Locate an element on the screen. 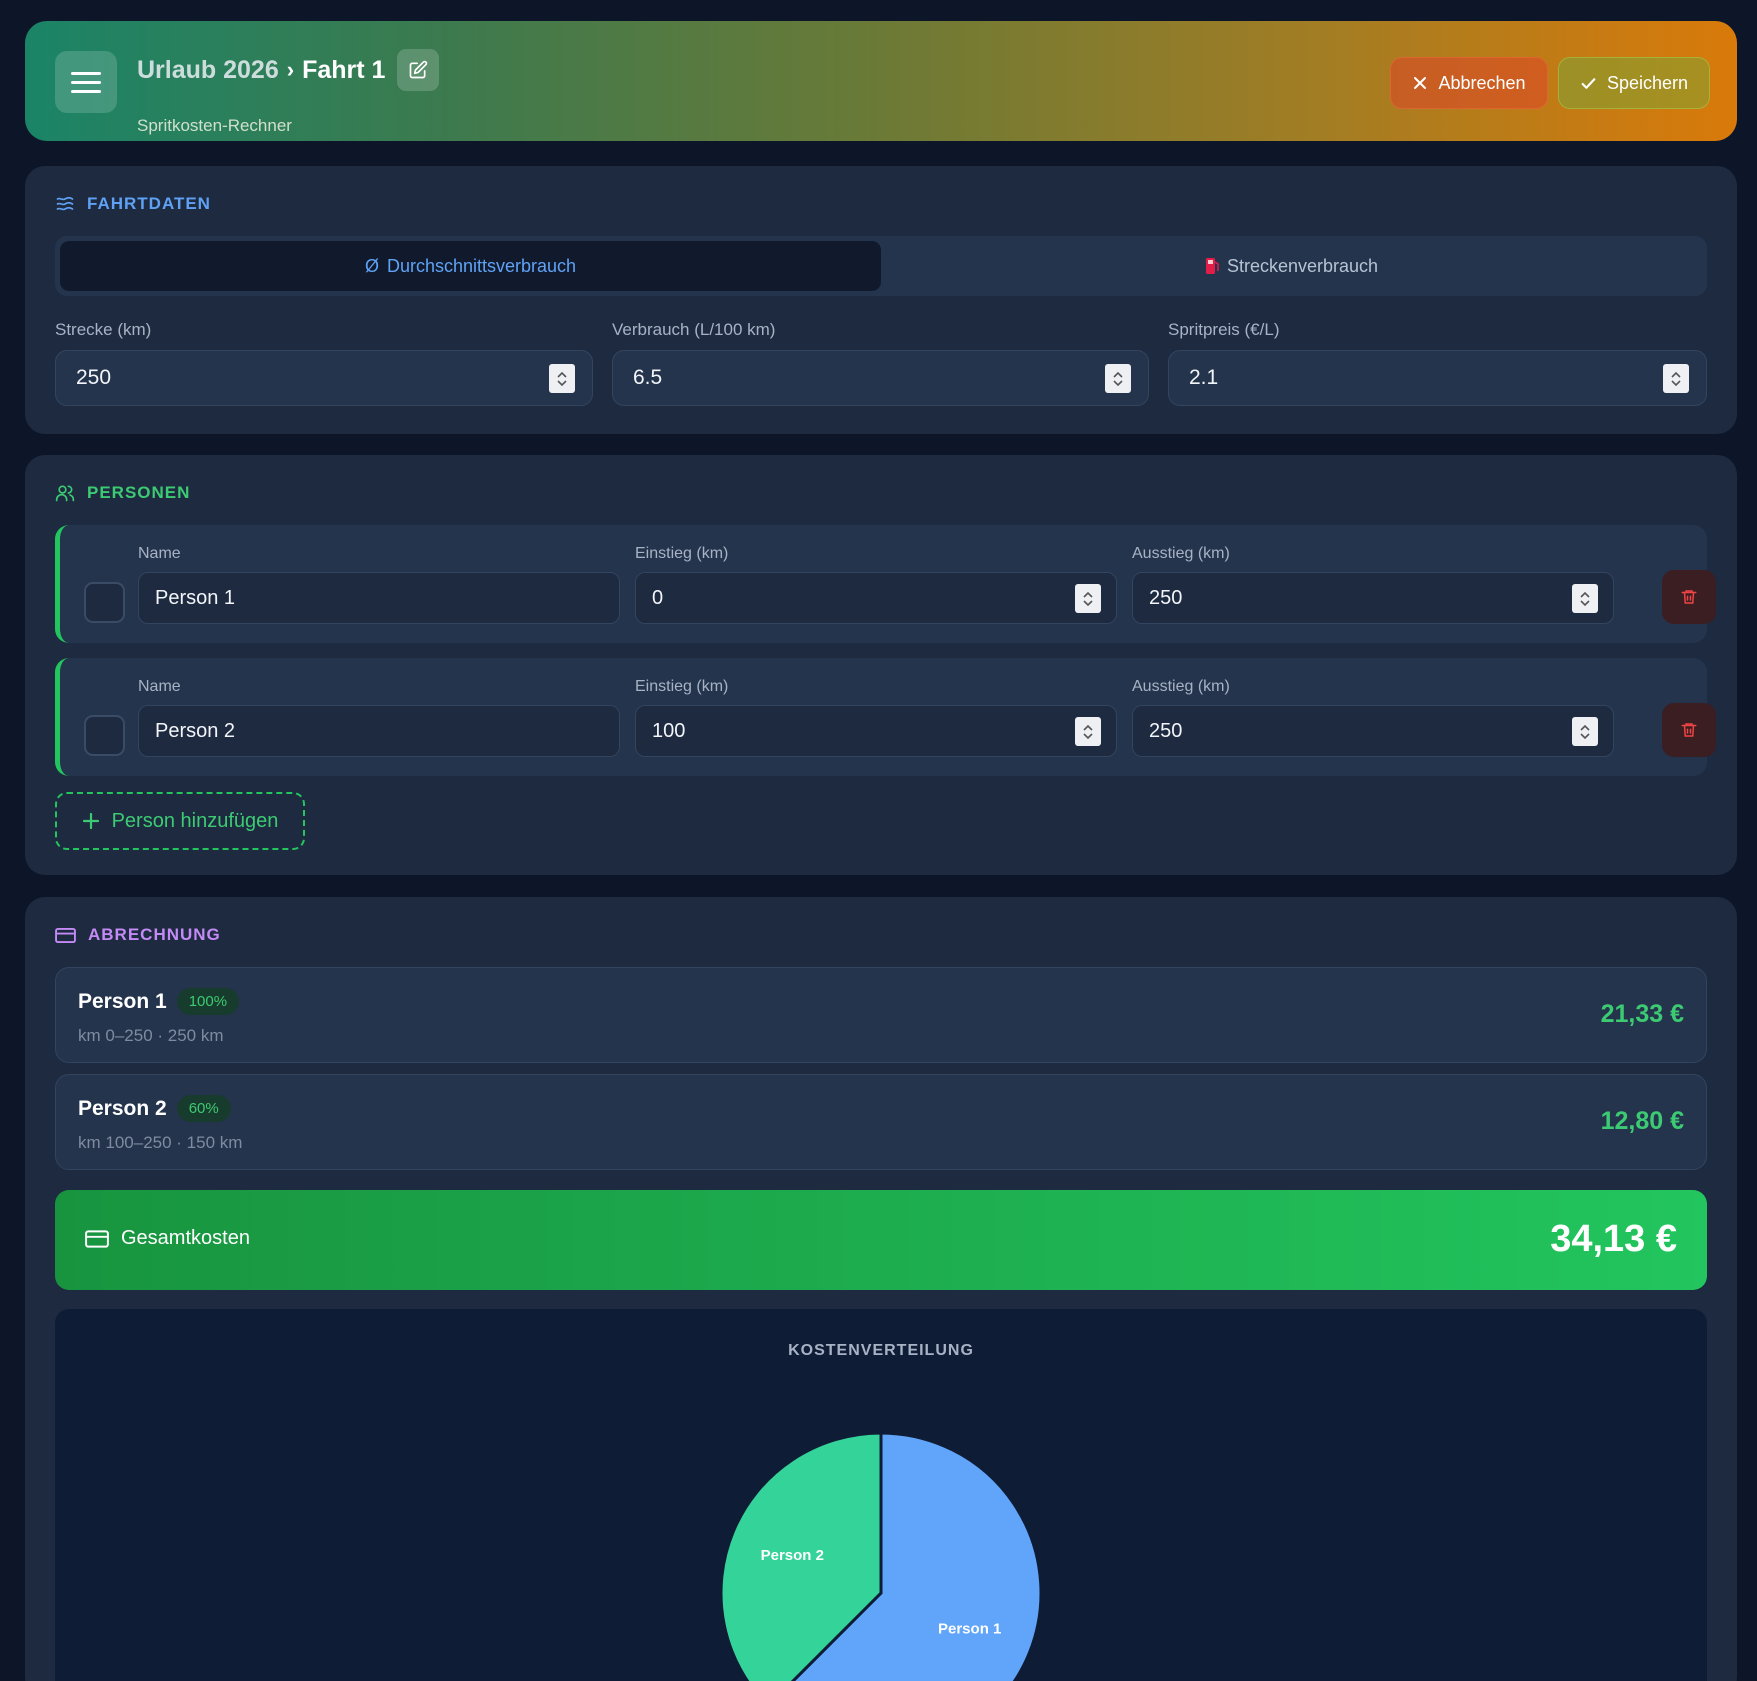  fahrtdaten-title: FAHRTDATEN is located at coordinates (149, 203).